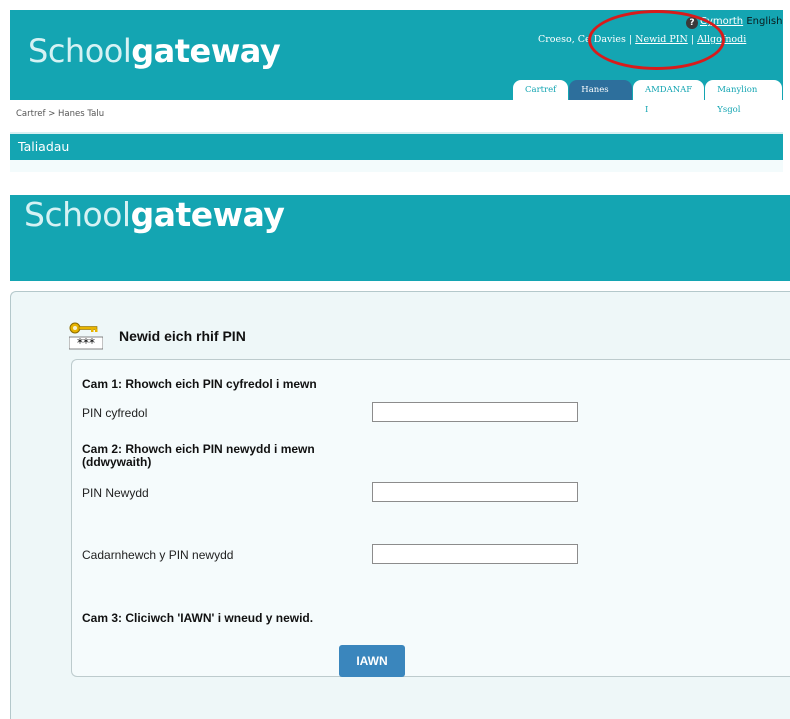  Describe the element at coordinates (396, 166) in the screenshot. I see `content-strip` at that location.